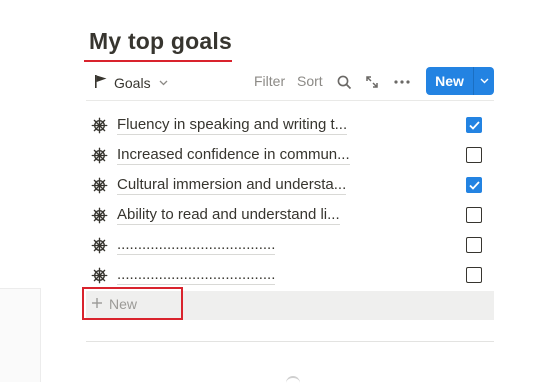 The width and height of the screenshot is (550, 383). I want to click on title-underline, so click(158, 61).